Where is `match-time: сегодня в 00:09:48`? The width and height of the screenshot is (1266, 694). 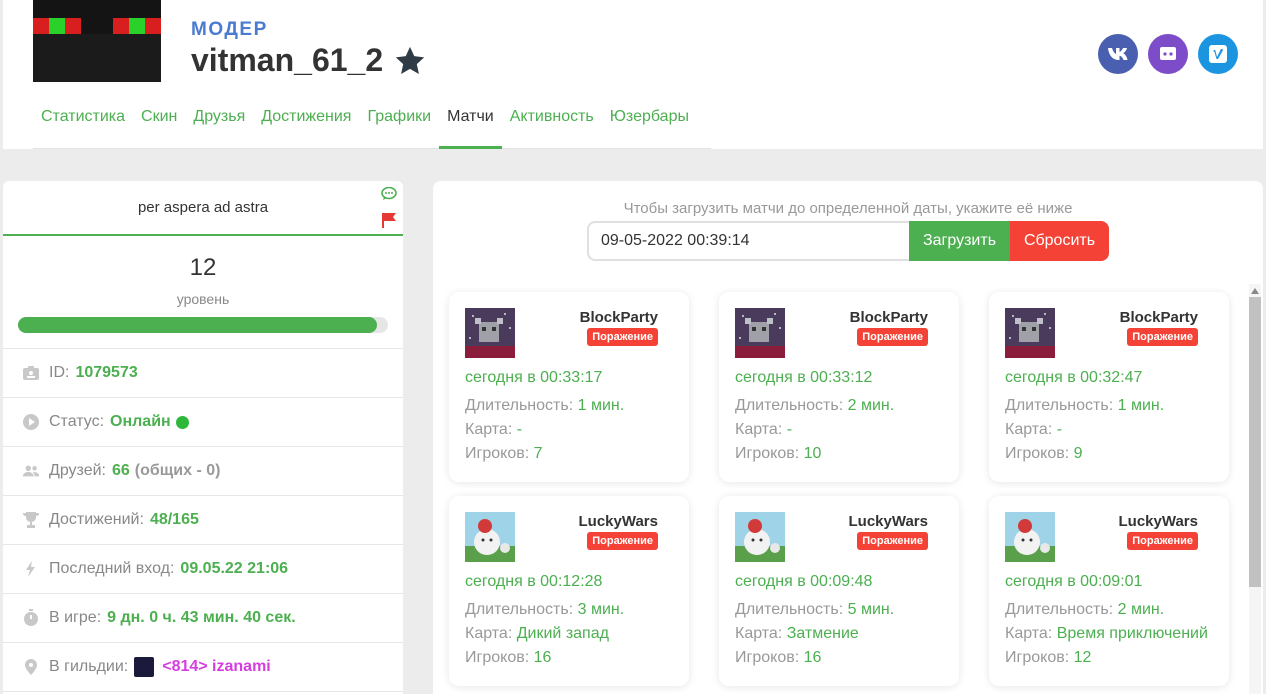 match-time: сегодня в 00:09:48 is located at coordinates (803, 582).